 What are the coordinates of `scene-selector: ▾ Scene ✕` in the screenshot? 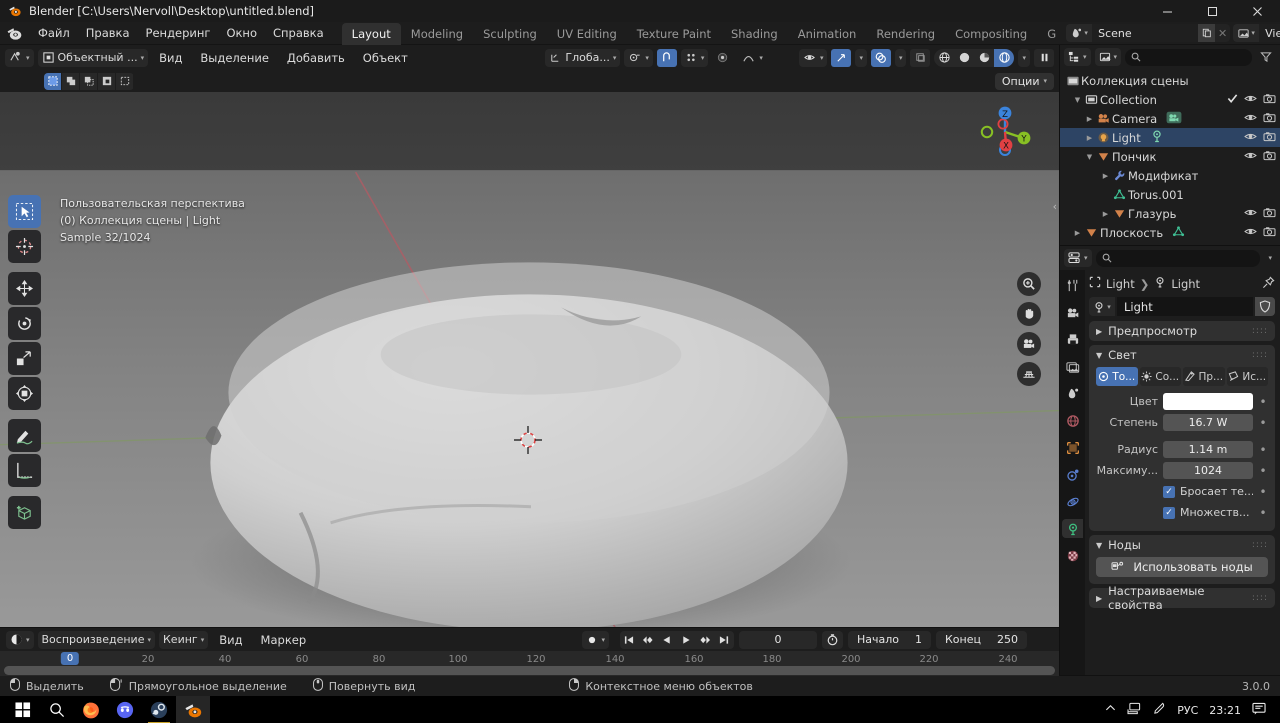 It's located at (1148, 33).